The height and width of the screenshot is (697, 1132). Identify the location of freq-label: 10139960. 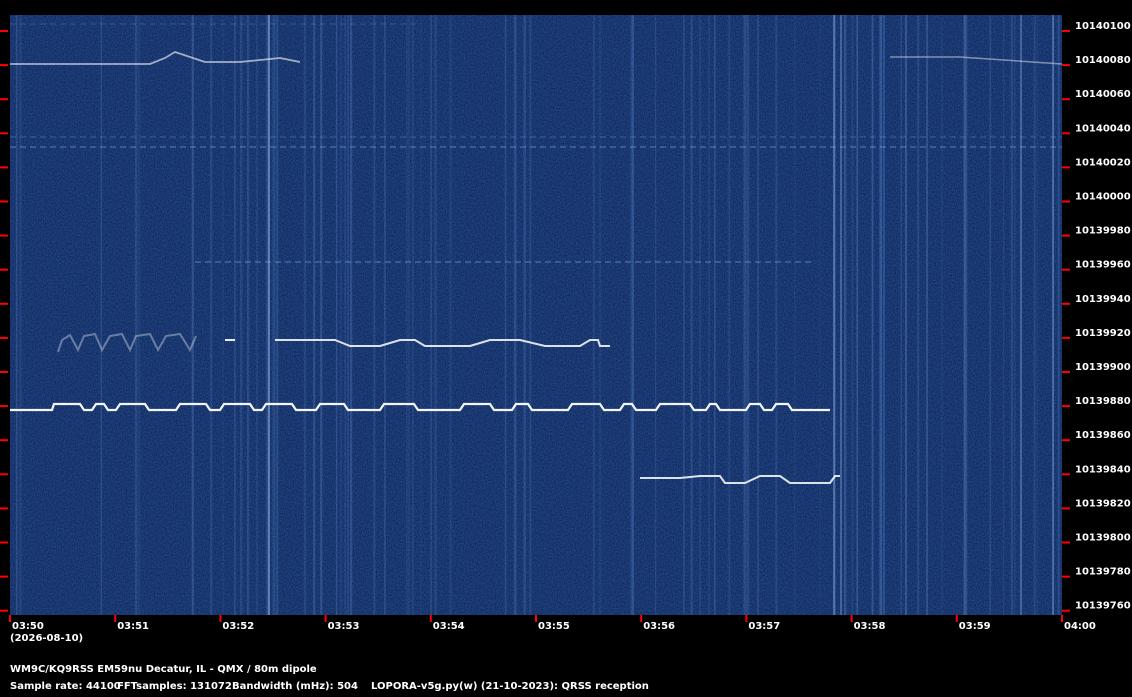
(1103, 265).